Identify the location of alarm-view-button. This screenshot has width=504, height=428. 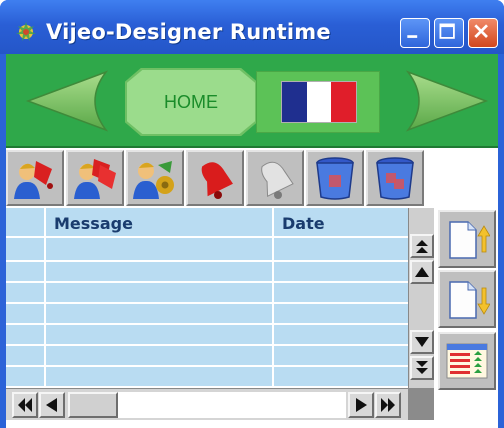
(467, 361).